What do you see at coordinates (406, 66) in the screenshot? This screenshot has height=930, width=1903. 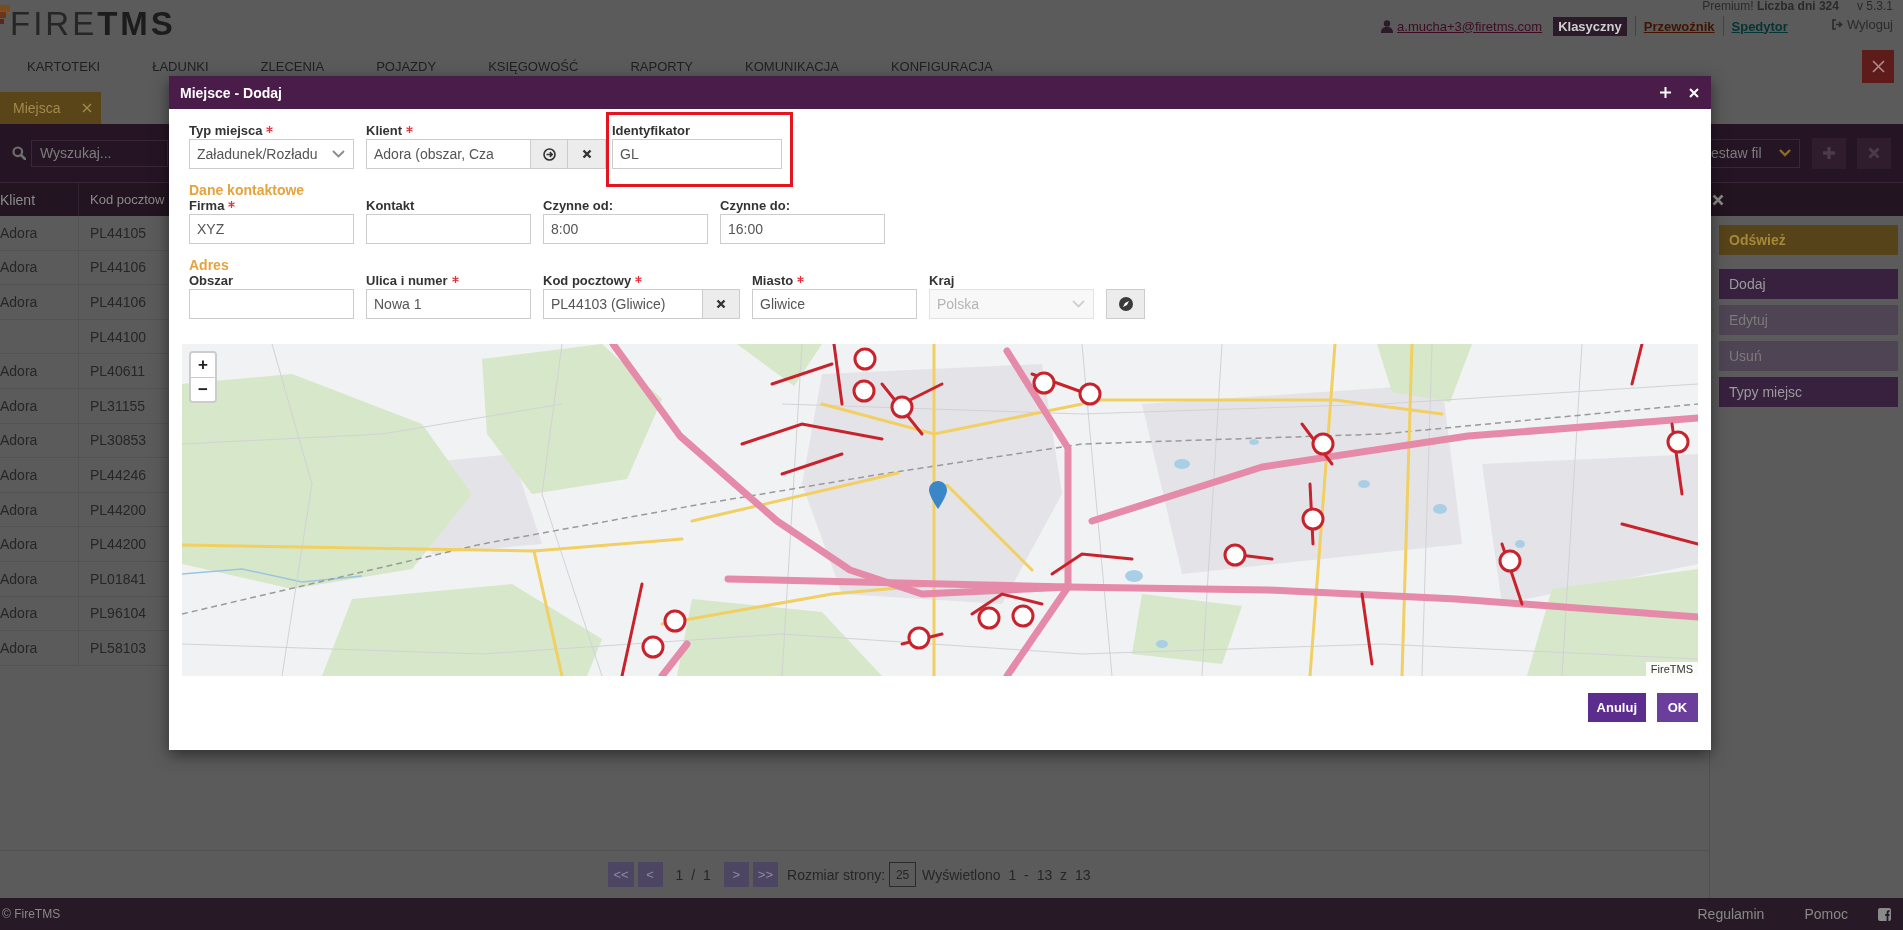 I see `nav-menu-item: POJAZDY` at bounding box center [406, 66].